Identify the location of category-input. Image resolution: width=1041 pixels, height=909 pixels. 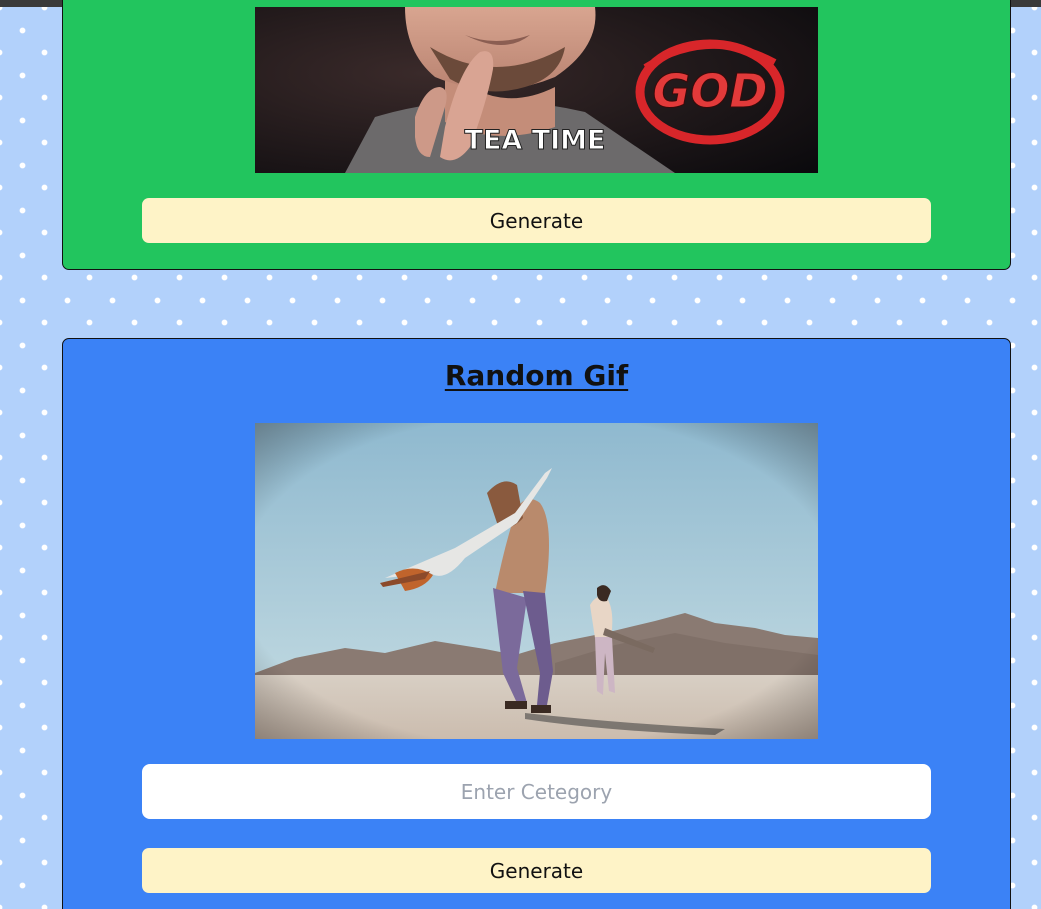
(536, 791).